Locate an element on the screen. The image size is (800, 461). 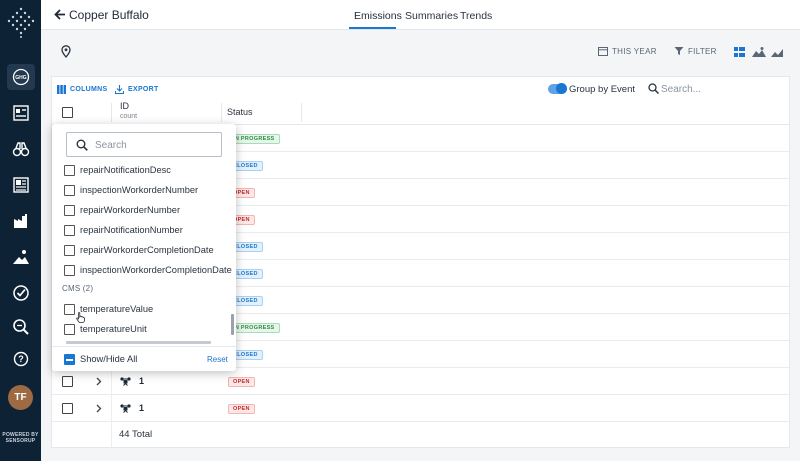
sidebar-item-facilities is located at coordinates (21, 221).